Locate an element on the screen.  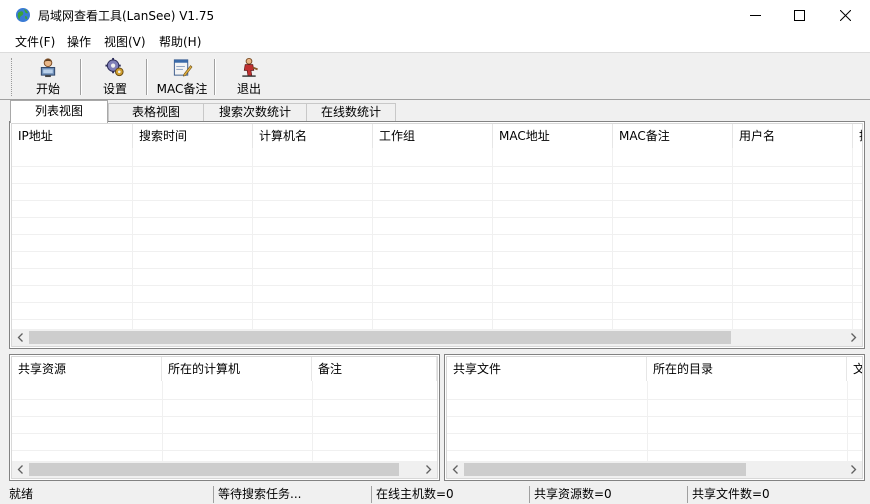
exit-button: 退出 is located at coordinates (249, 77).